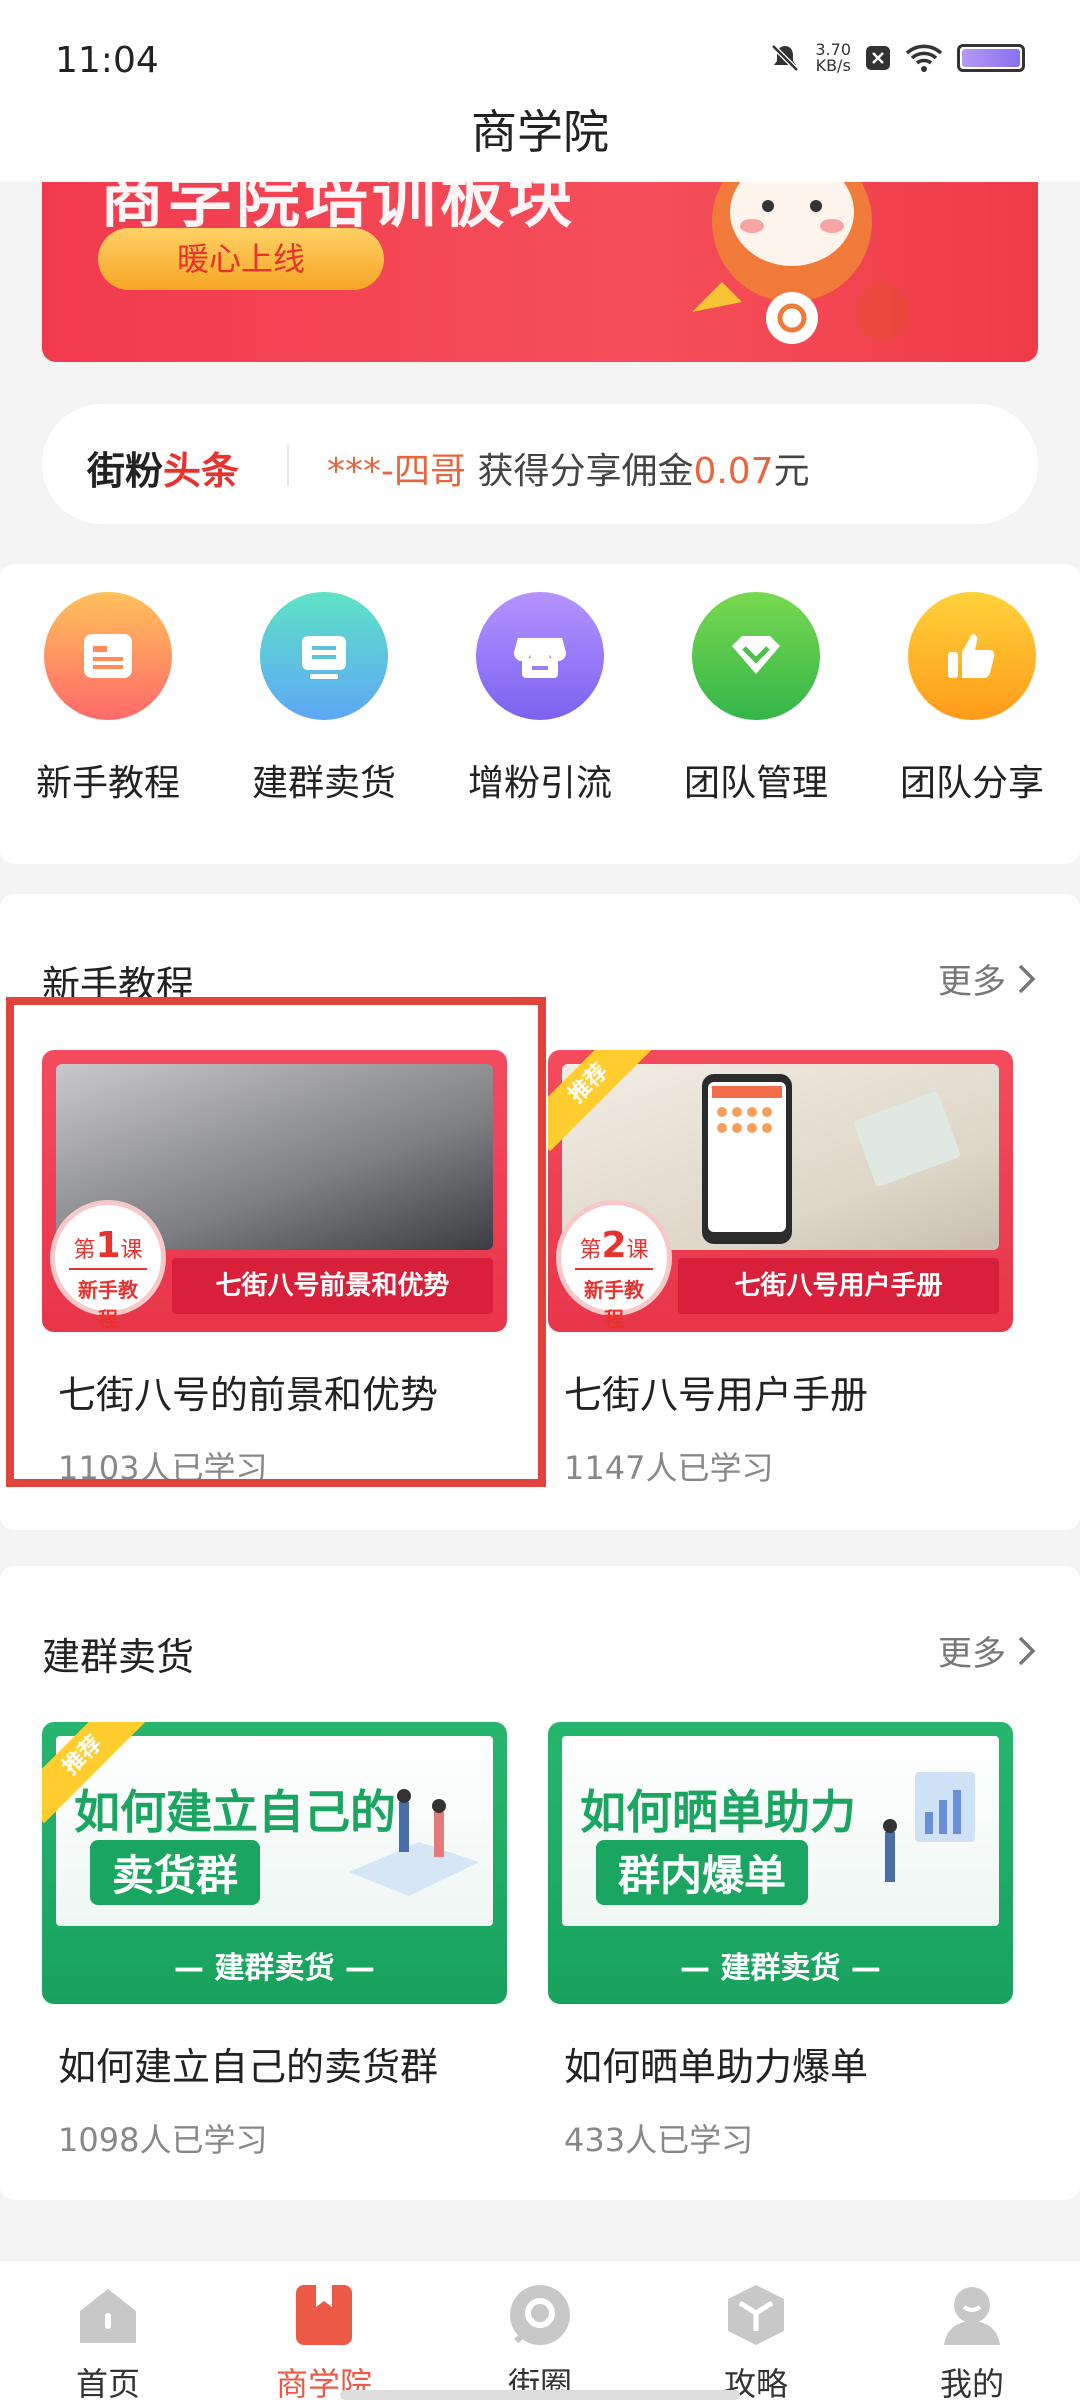  What do you see at coordinates (833, 57) in the screenshot?
I see `network-speed: 3.70 KB/s` at bounding box center [833, 57].